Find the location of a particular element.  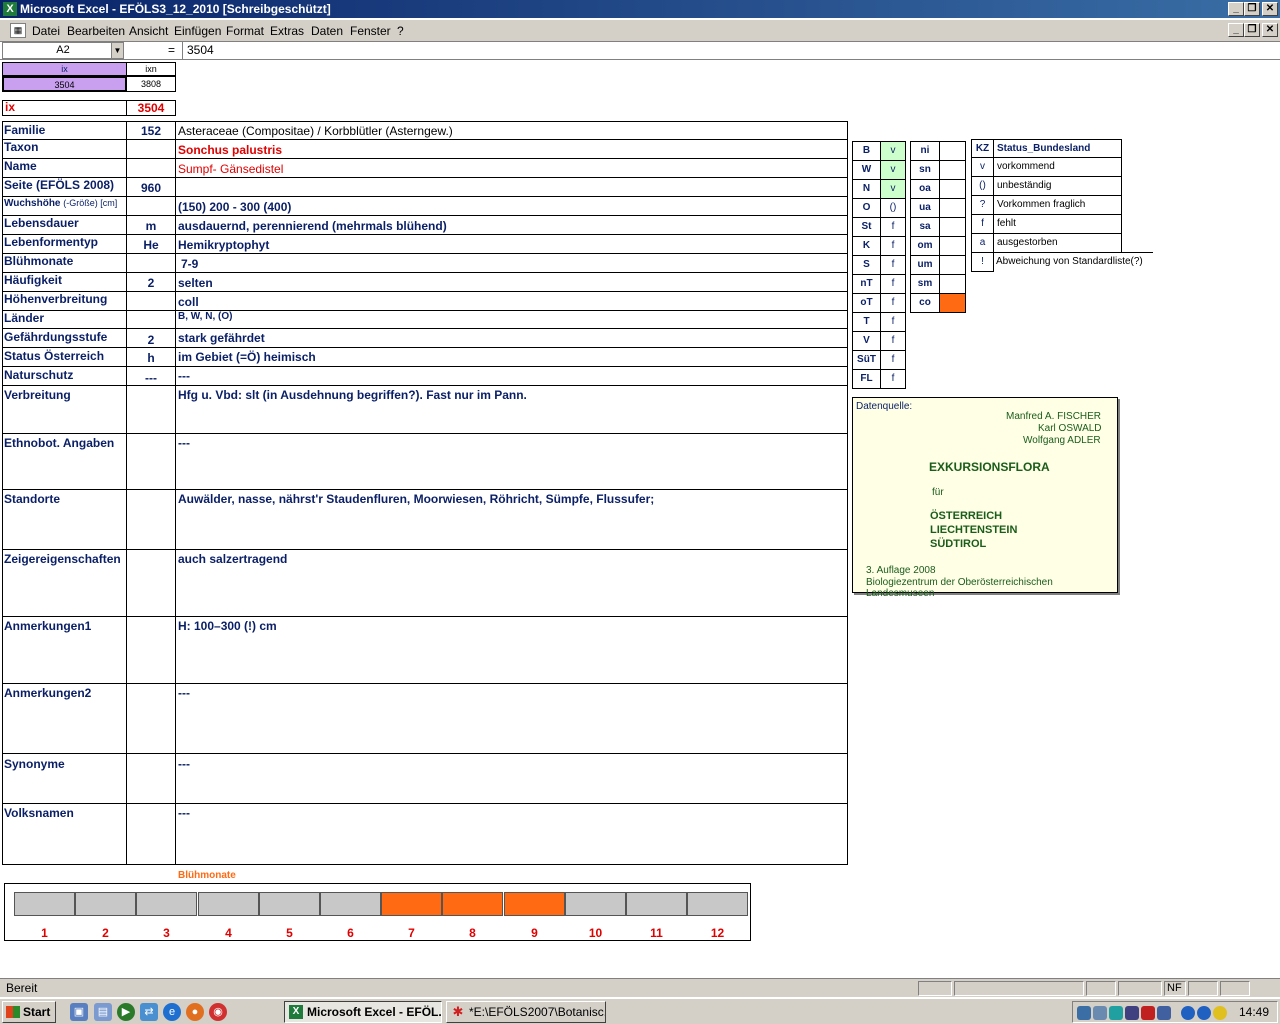

doc-restore-button: ❐ is located at coordinates (1252, 30).